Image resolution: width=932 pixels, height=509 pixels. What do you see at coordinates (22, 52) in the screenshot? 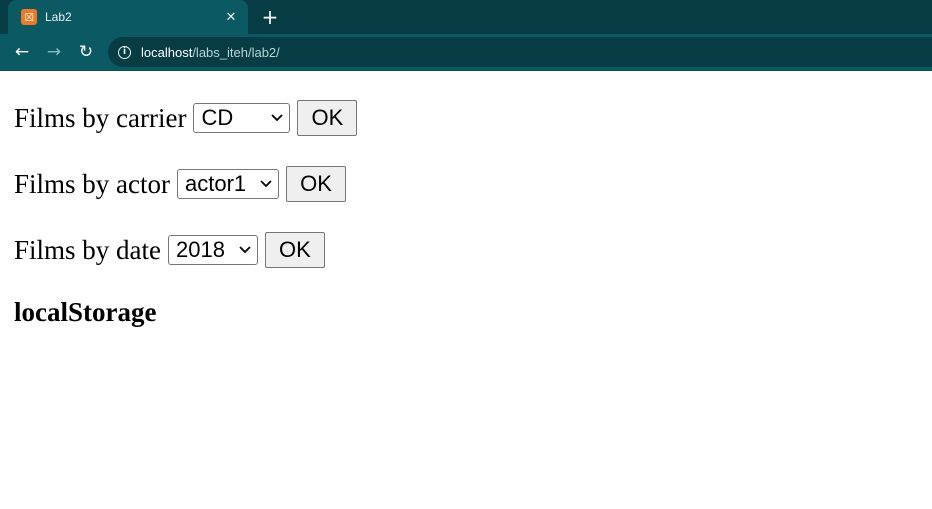
I see `back-arrow-icon: ←` at bounding box center [22, 52].